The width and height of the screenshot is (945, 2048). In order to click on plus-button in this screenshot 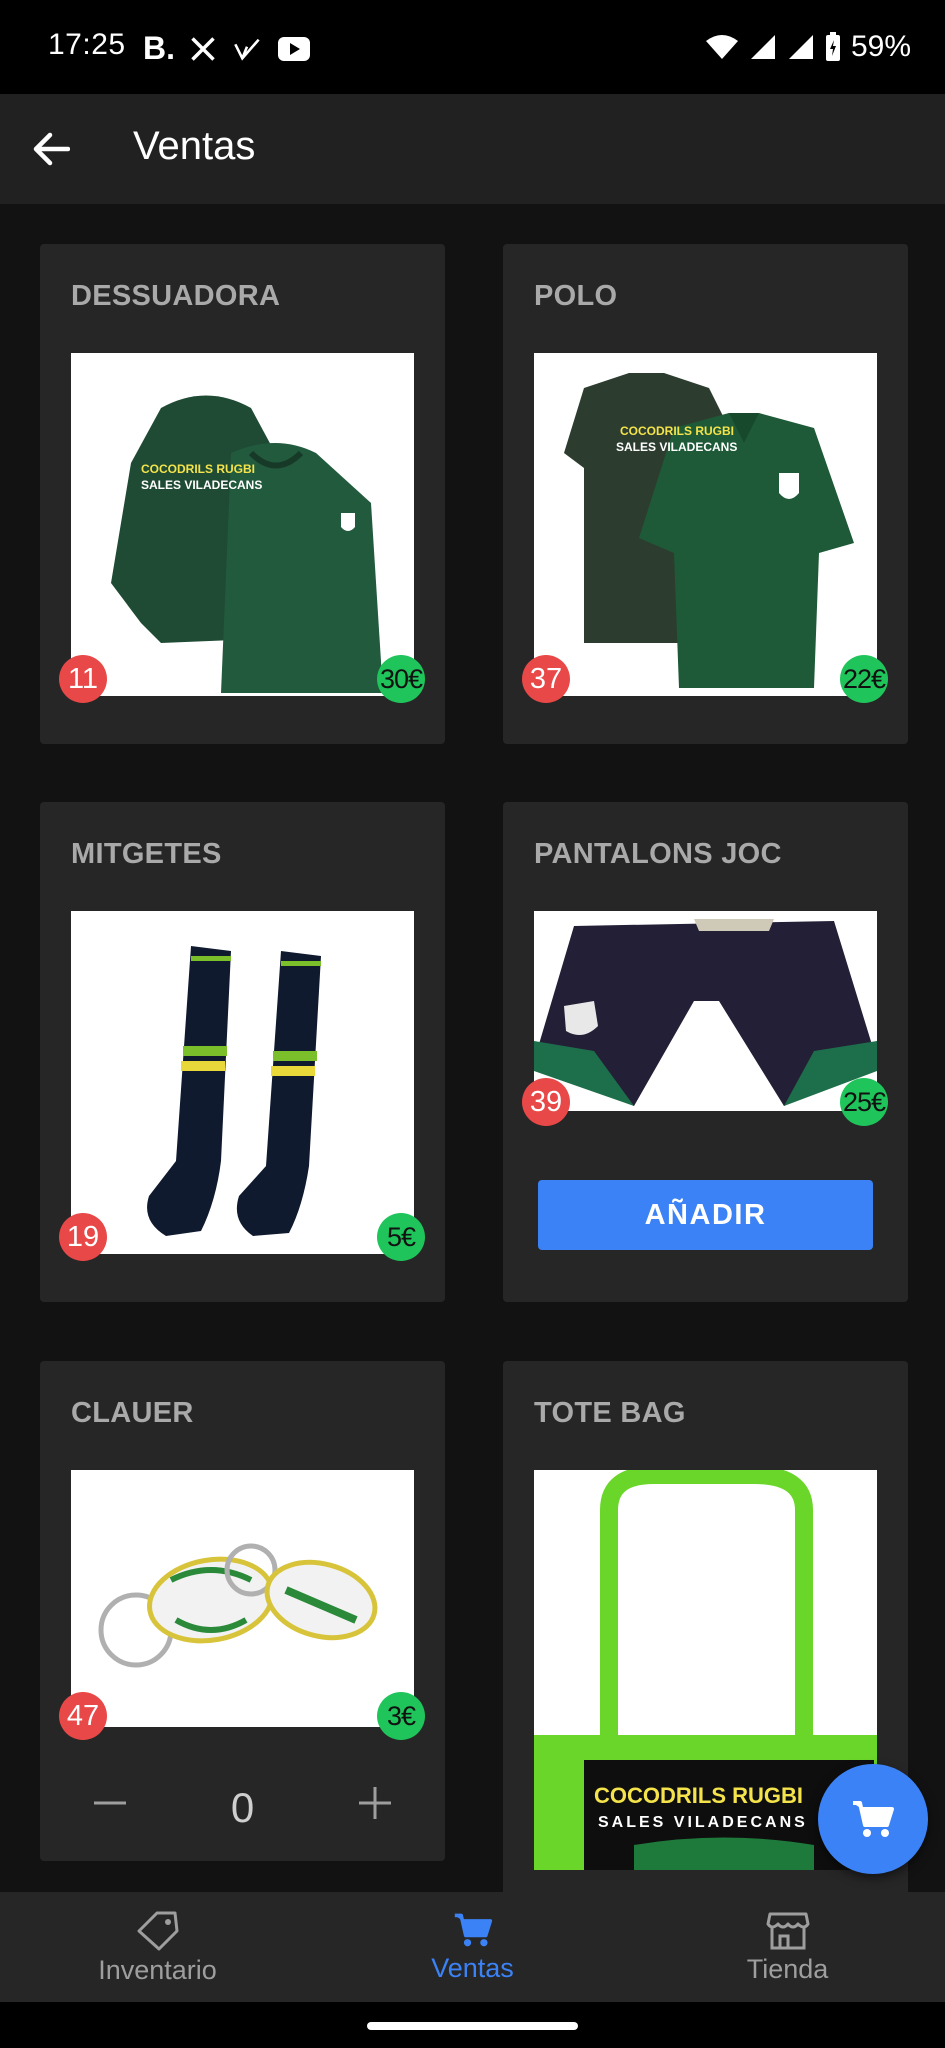, I will do `click(375, 1808)`.